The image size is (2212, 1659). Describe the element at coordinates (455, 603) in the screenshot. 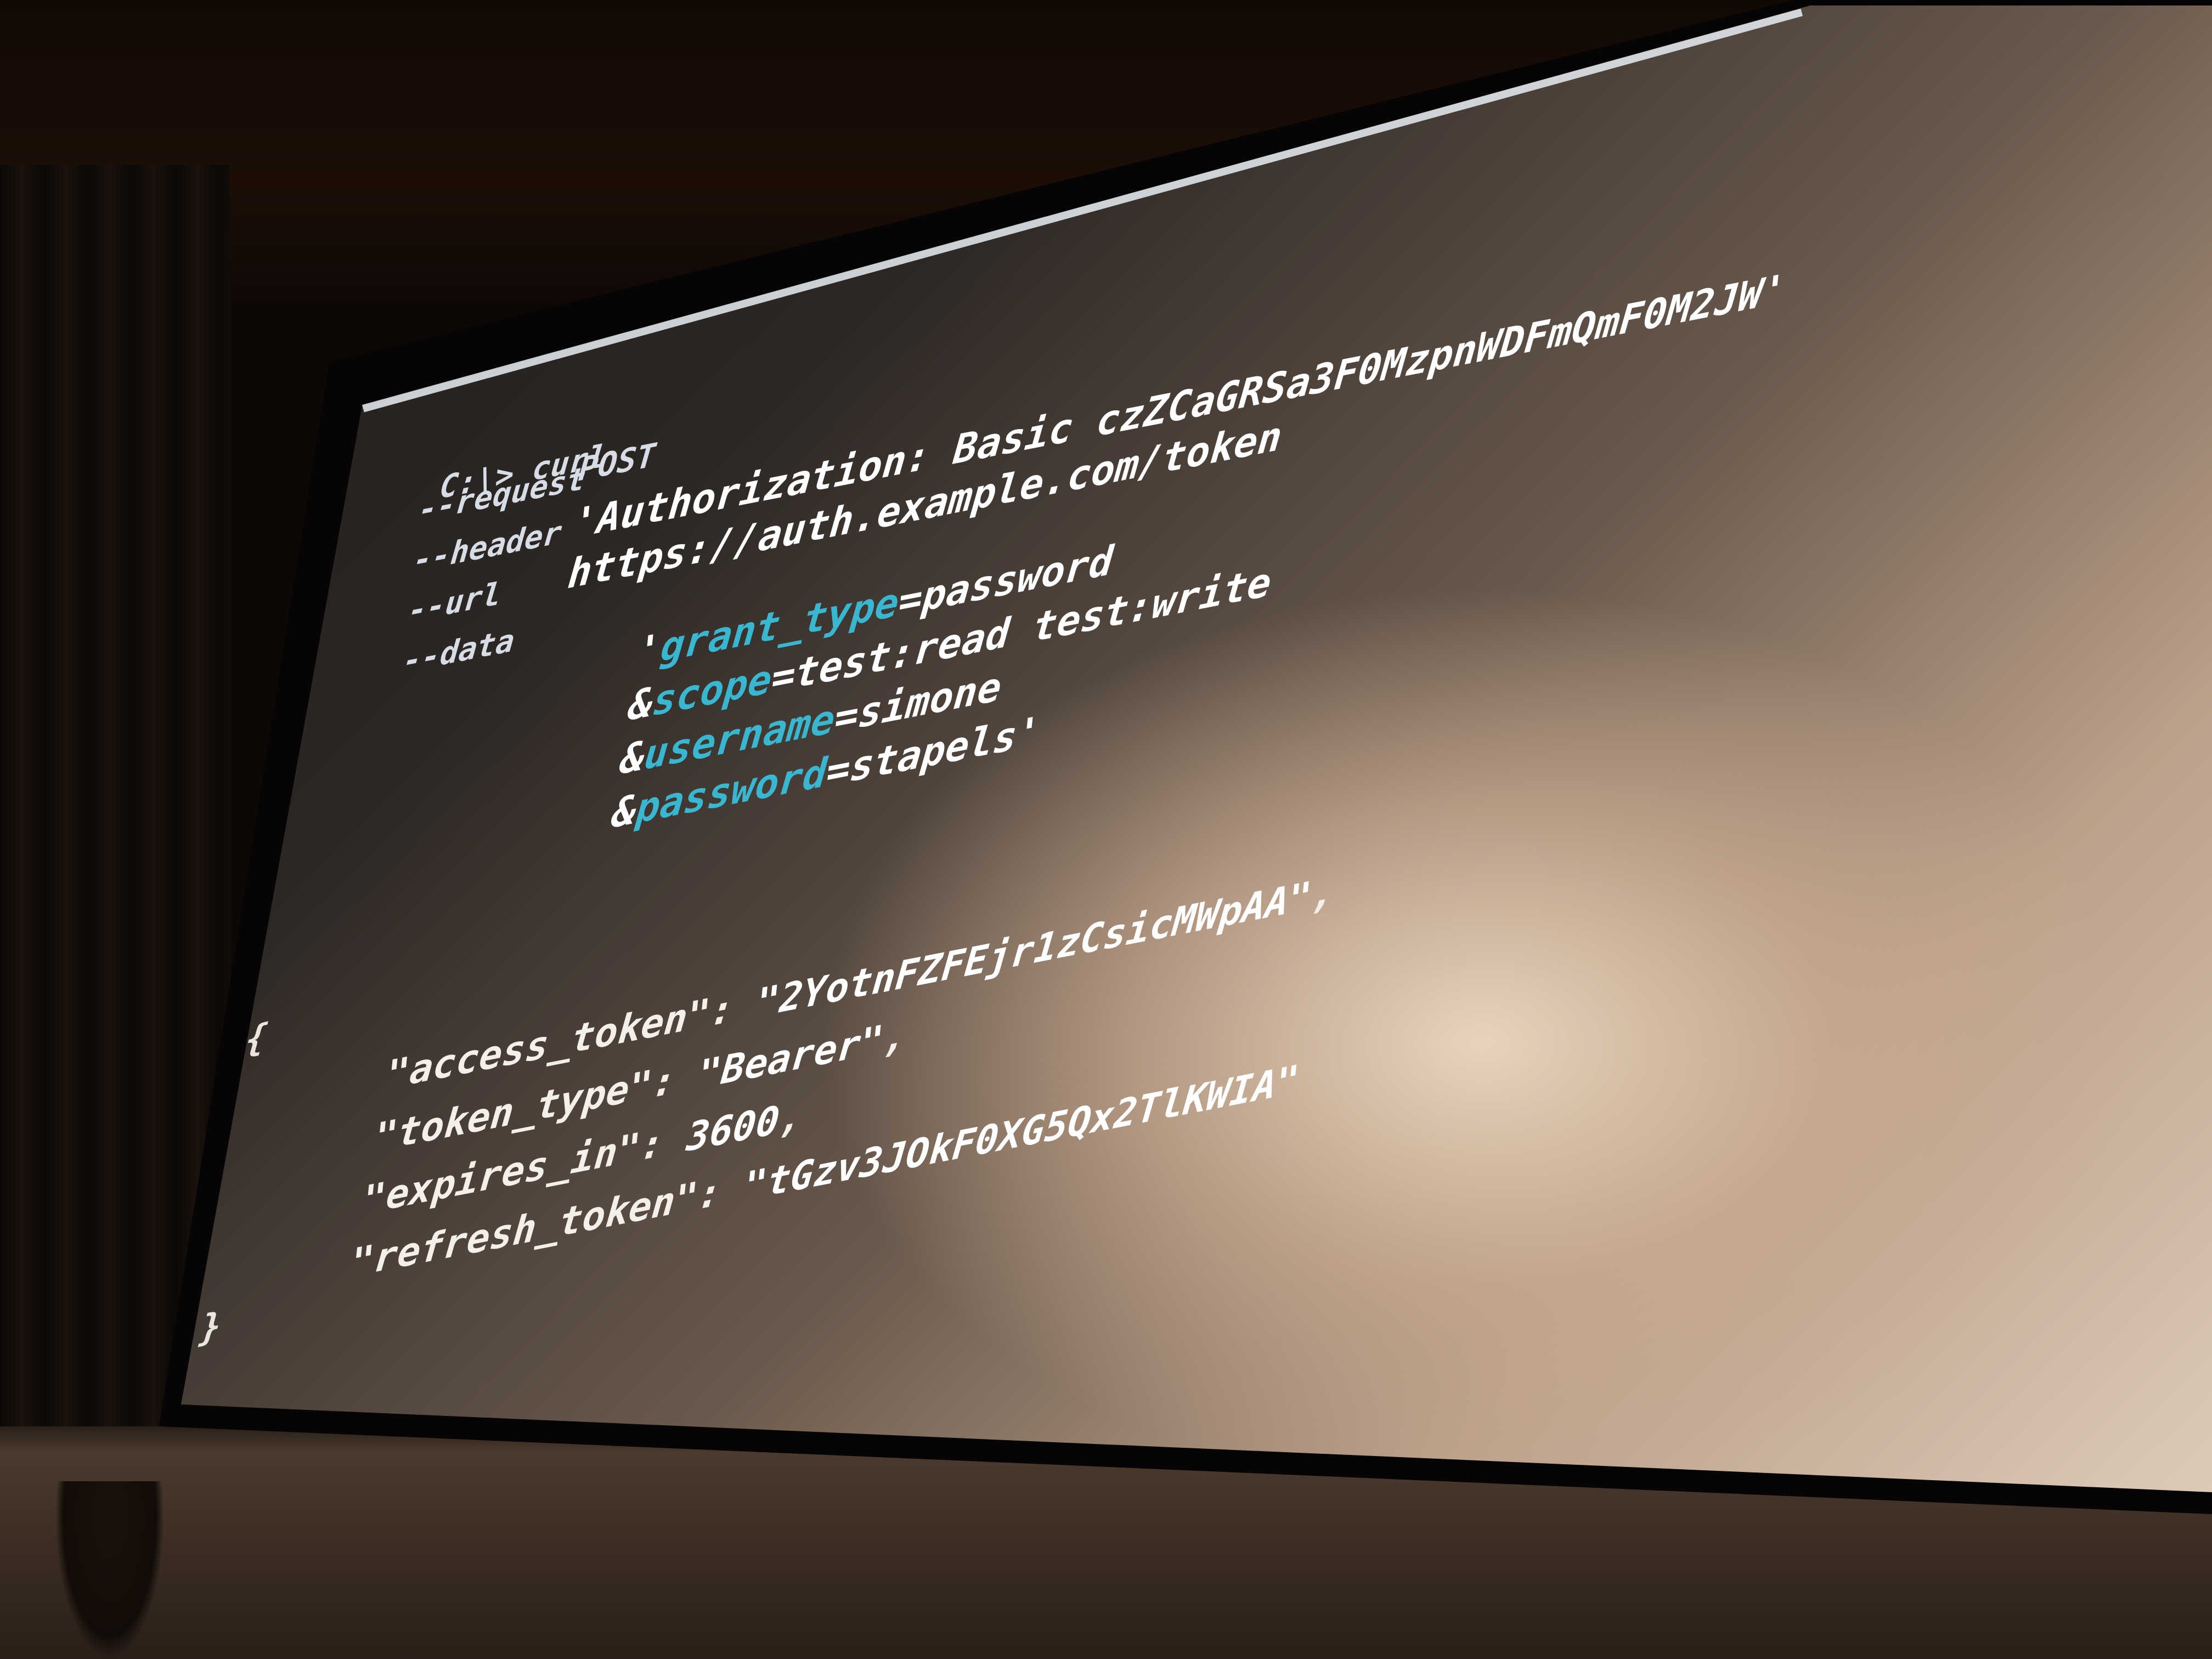

I see `flag-url: --url` at that location.